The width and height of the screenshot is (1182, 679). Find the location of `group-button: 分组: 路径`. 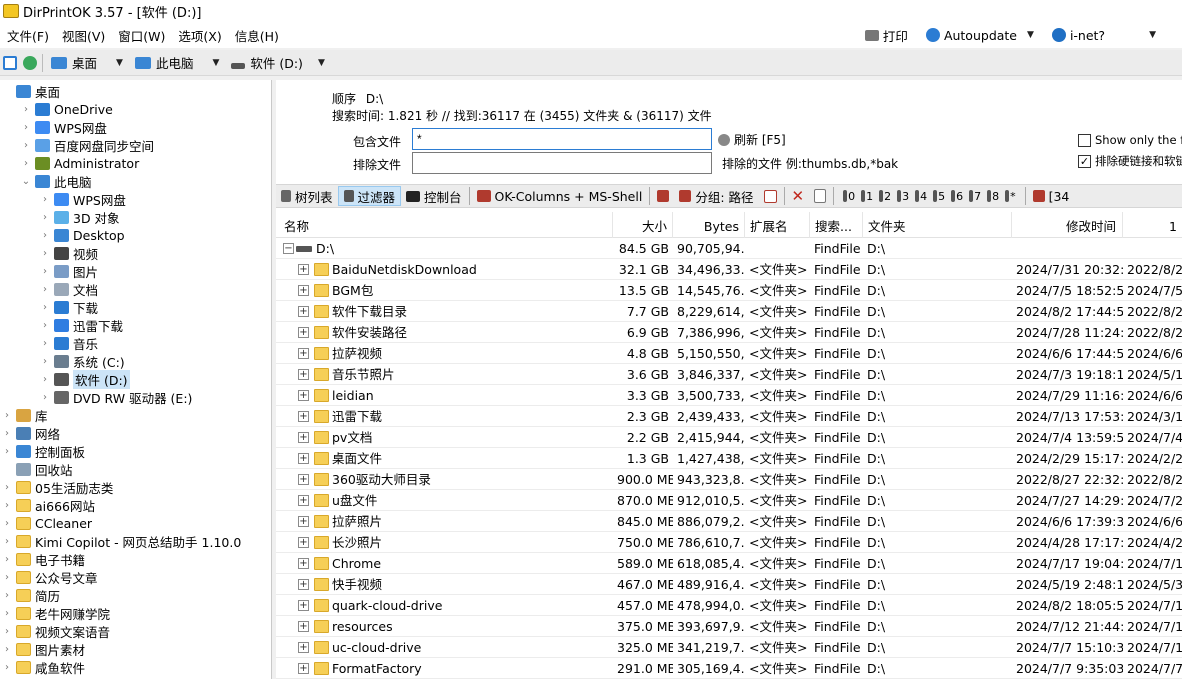

group-button: 分组: 路径 is located at coordinates (716, 196).